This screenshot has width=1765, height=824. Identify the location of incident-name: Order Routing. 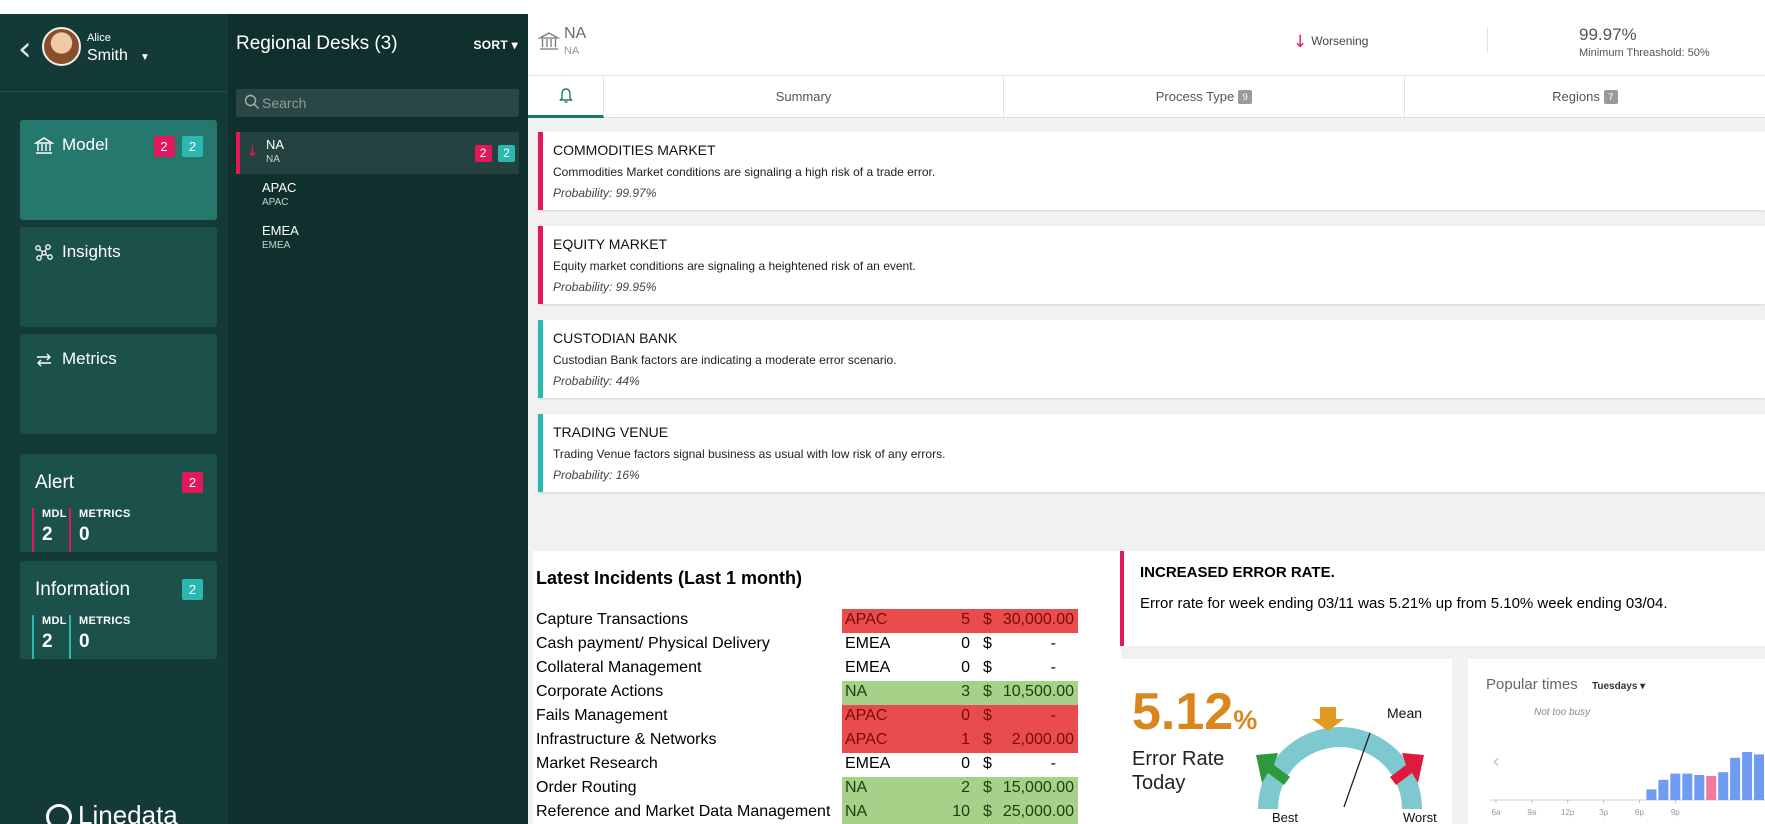
(586, 787).